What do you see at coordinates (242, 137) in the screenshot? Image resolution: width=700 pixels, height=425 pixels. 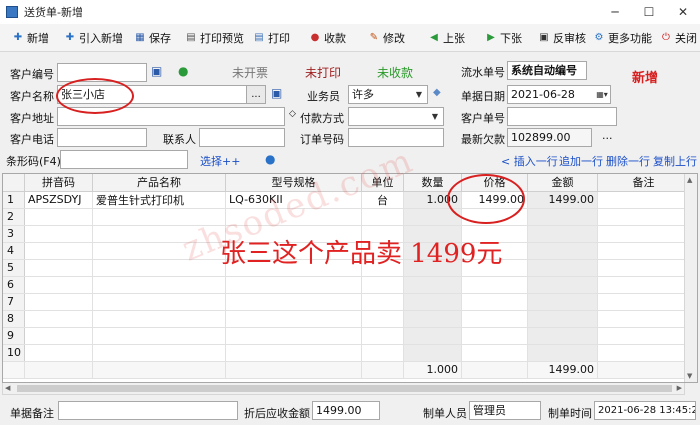 I see `contact-input` at bounding box center [242, 137].